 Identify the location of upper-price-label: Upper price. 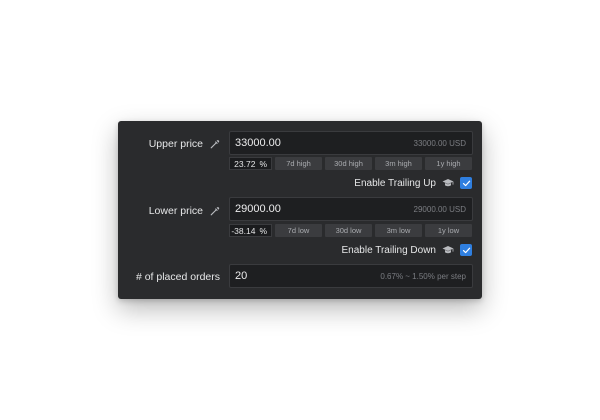
(184, 144).